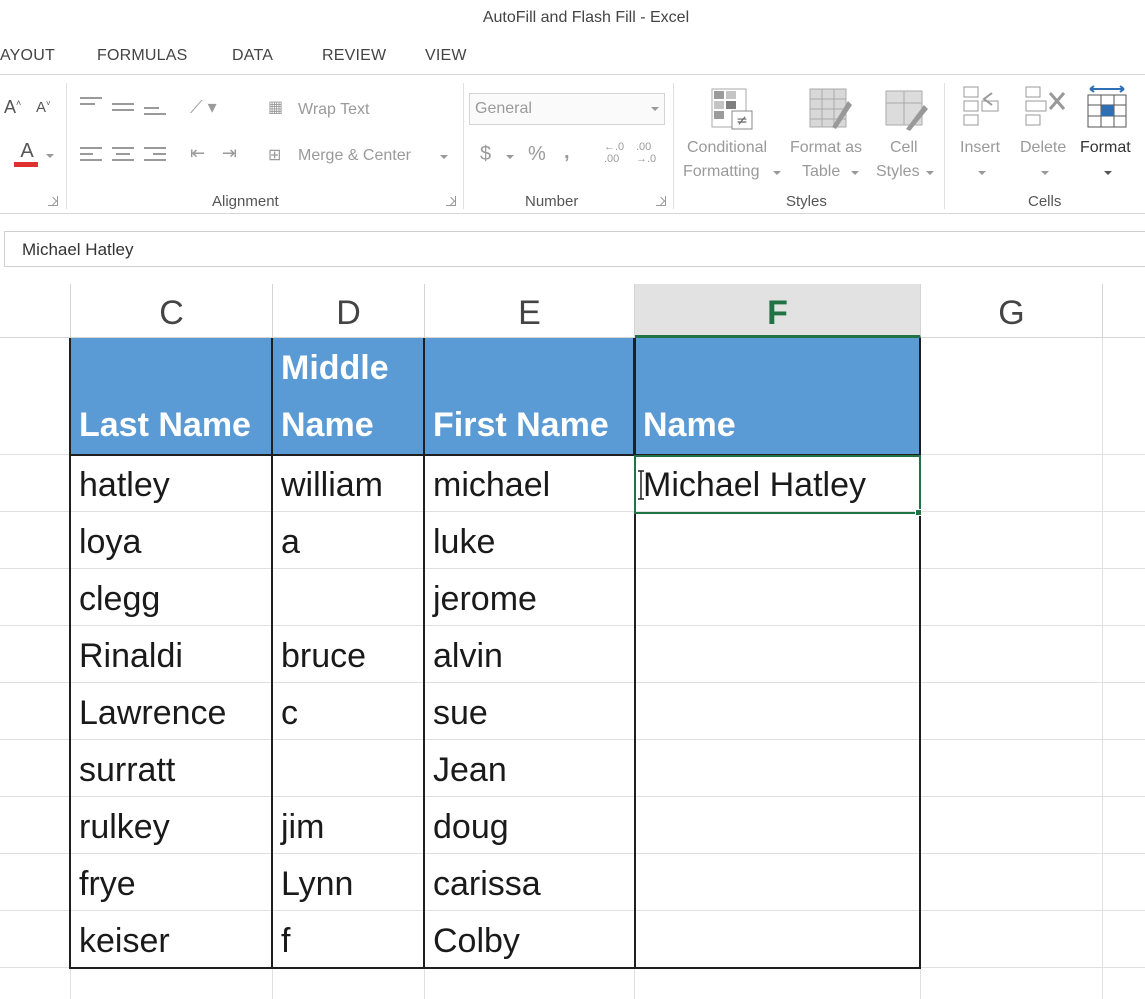  I want to click on column-header-f: F, so click(778, 311).